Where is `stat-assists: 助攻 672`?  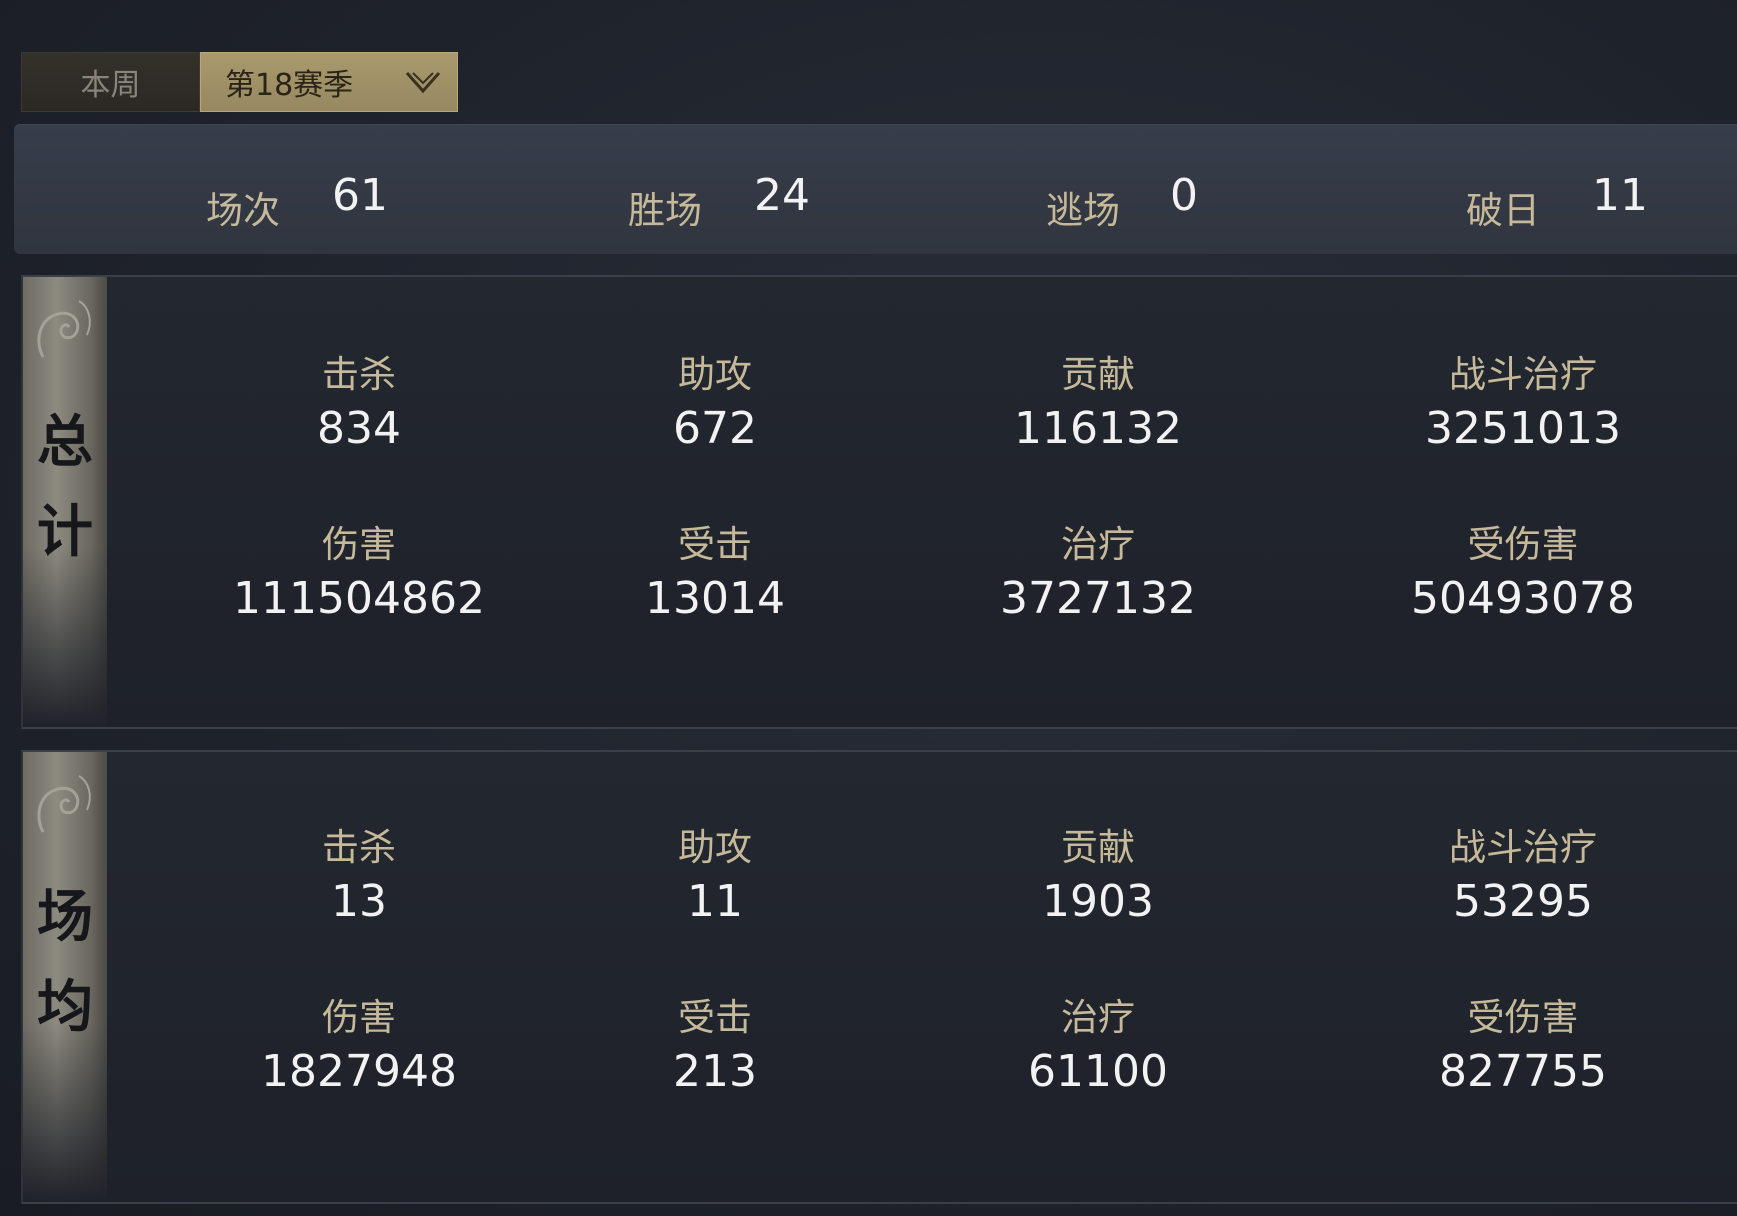
stat-assists: 助攻 672 is located at coordinates (715, 405).